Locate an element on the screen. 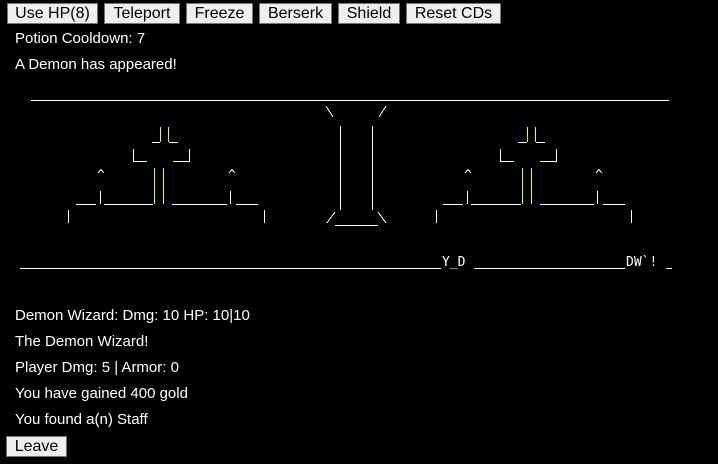 This screenshot has height=464, width=718. teleport-button: Teleport is located at coordinates (142, 13).